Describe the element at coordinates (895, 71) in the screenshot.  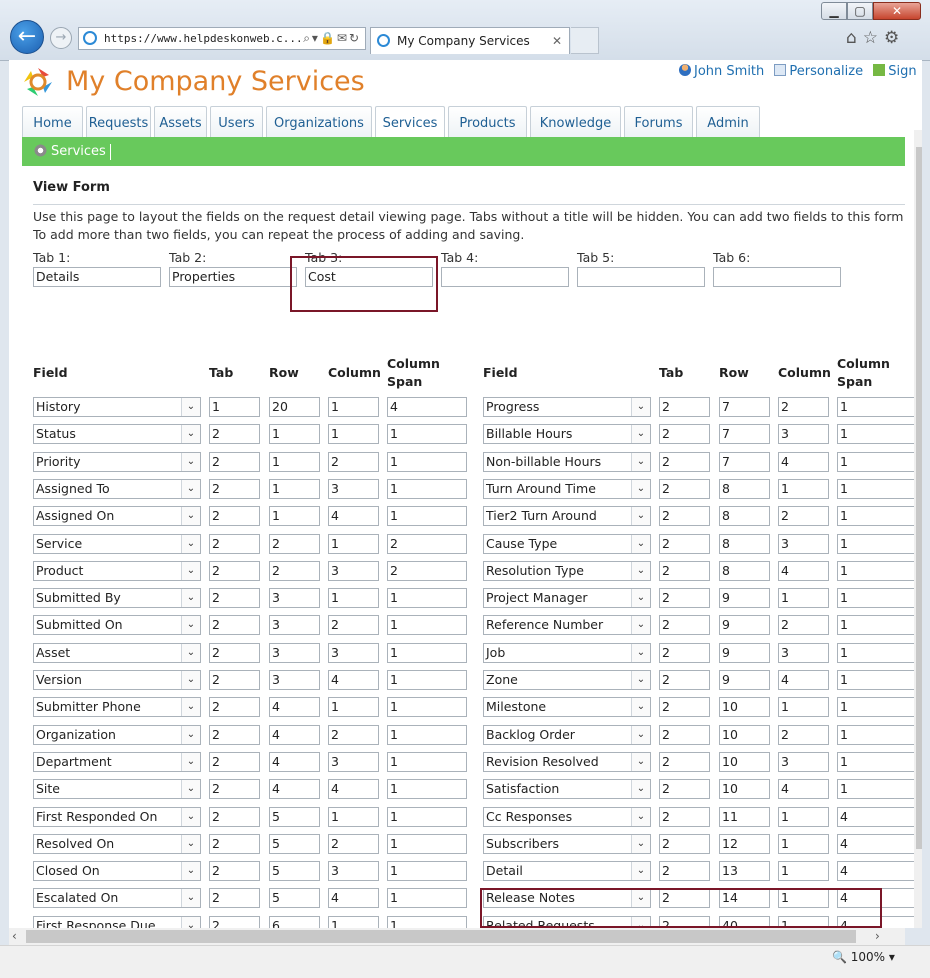
I see `sign-out-link: Sign` at that location.